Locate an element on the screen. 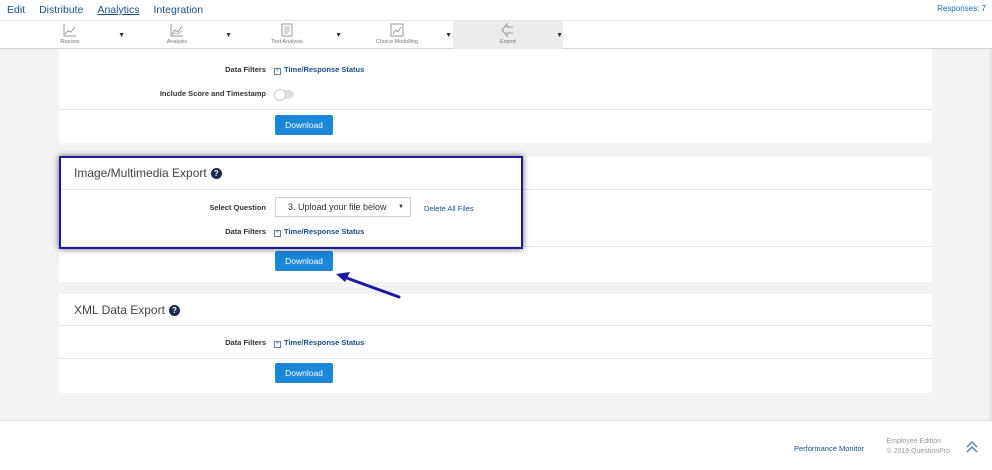 Image resolution: width=992 pixels, height=470 pixels. edition-label: Employee Edition is located at coordinates (913, 441).